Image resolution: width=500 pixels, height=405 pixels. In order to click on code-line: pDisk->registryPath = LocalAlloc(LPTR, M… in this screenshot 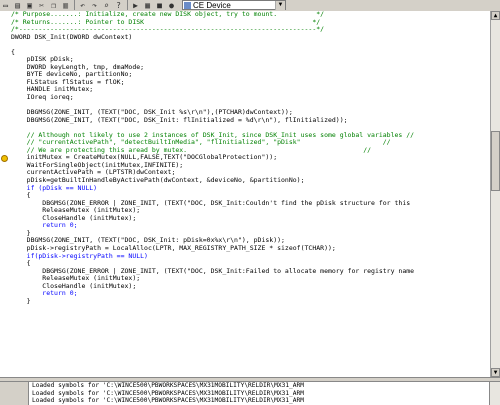, I will do `click(250, 249)`.